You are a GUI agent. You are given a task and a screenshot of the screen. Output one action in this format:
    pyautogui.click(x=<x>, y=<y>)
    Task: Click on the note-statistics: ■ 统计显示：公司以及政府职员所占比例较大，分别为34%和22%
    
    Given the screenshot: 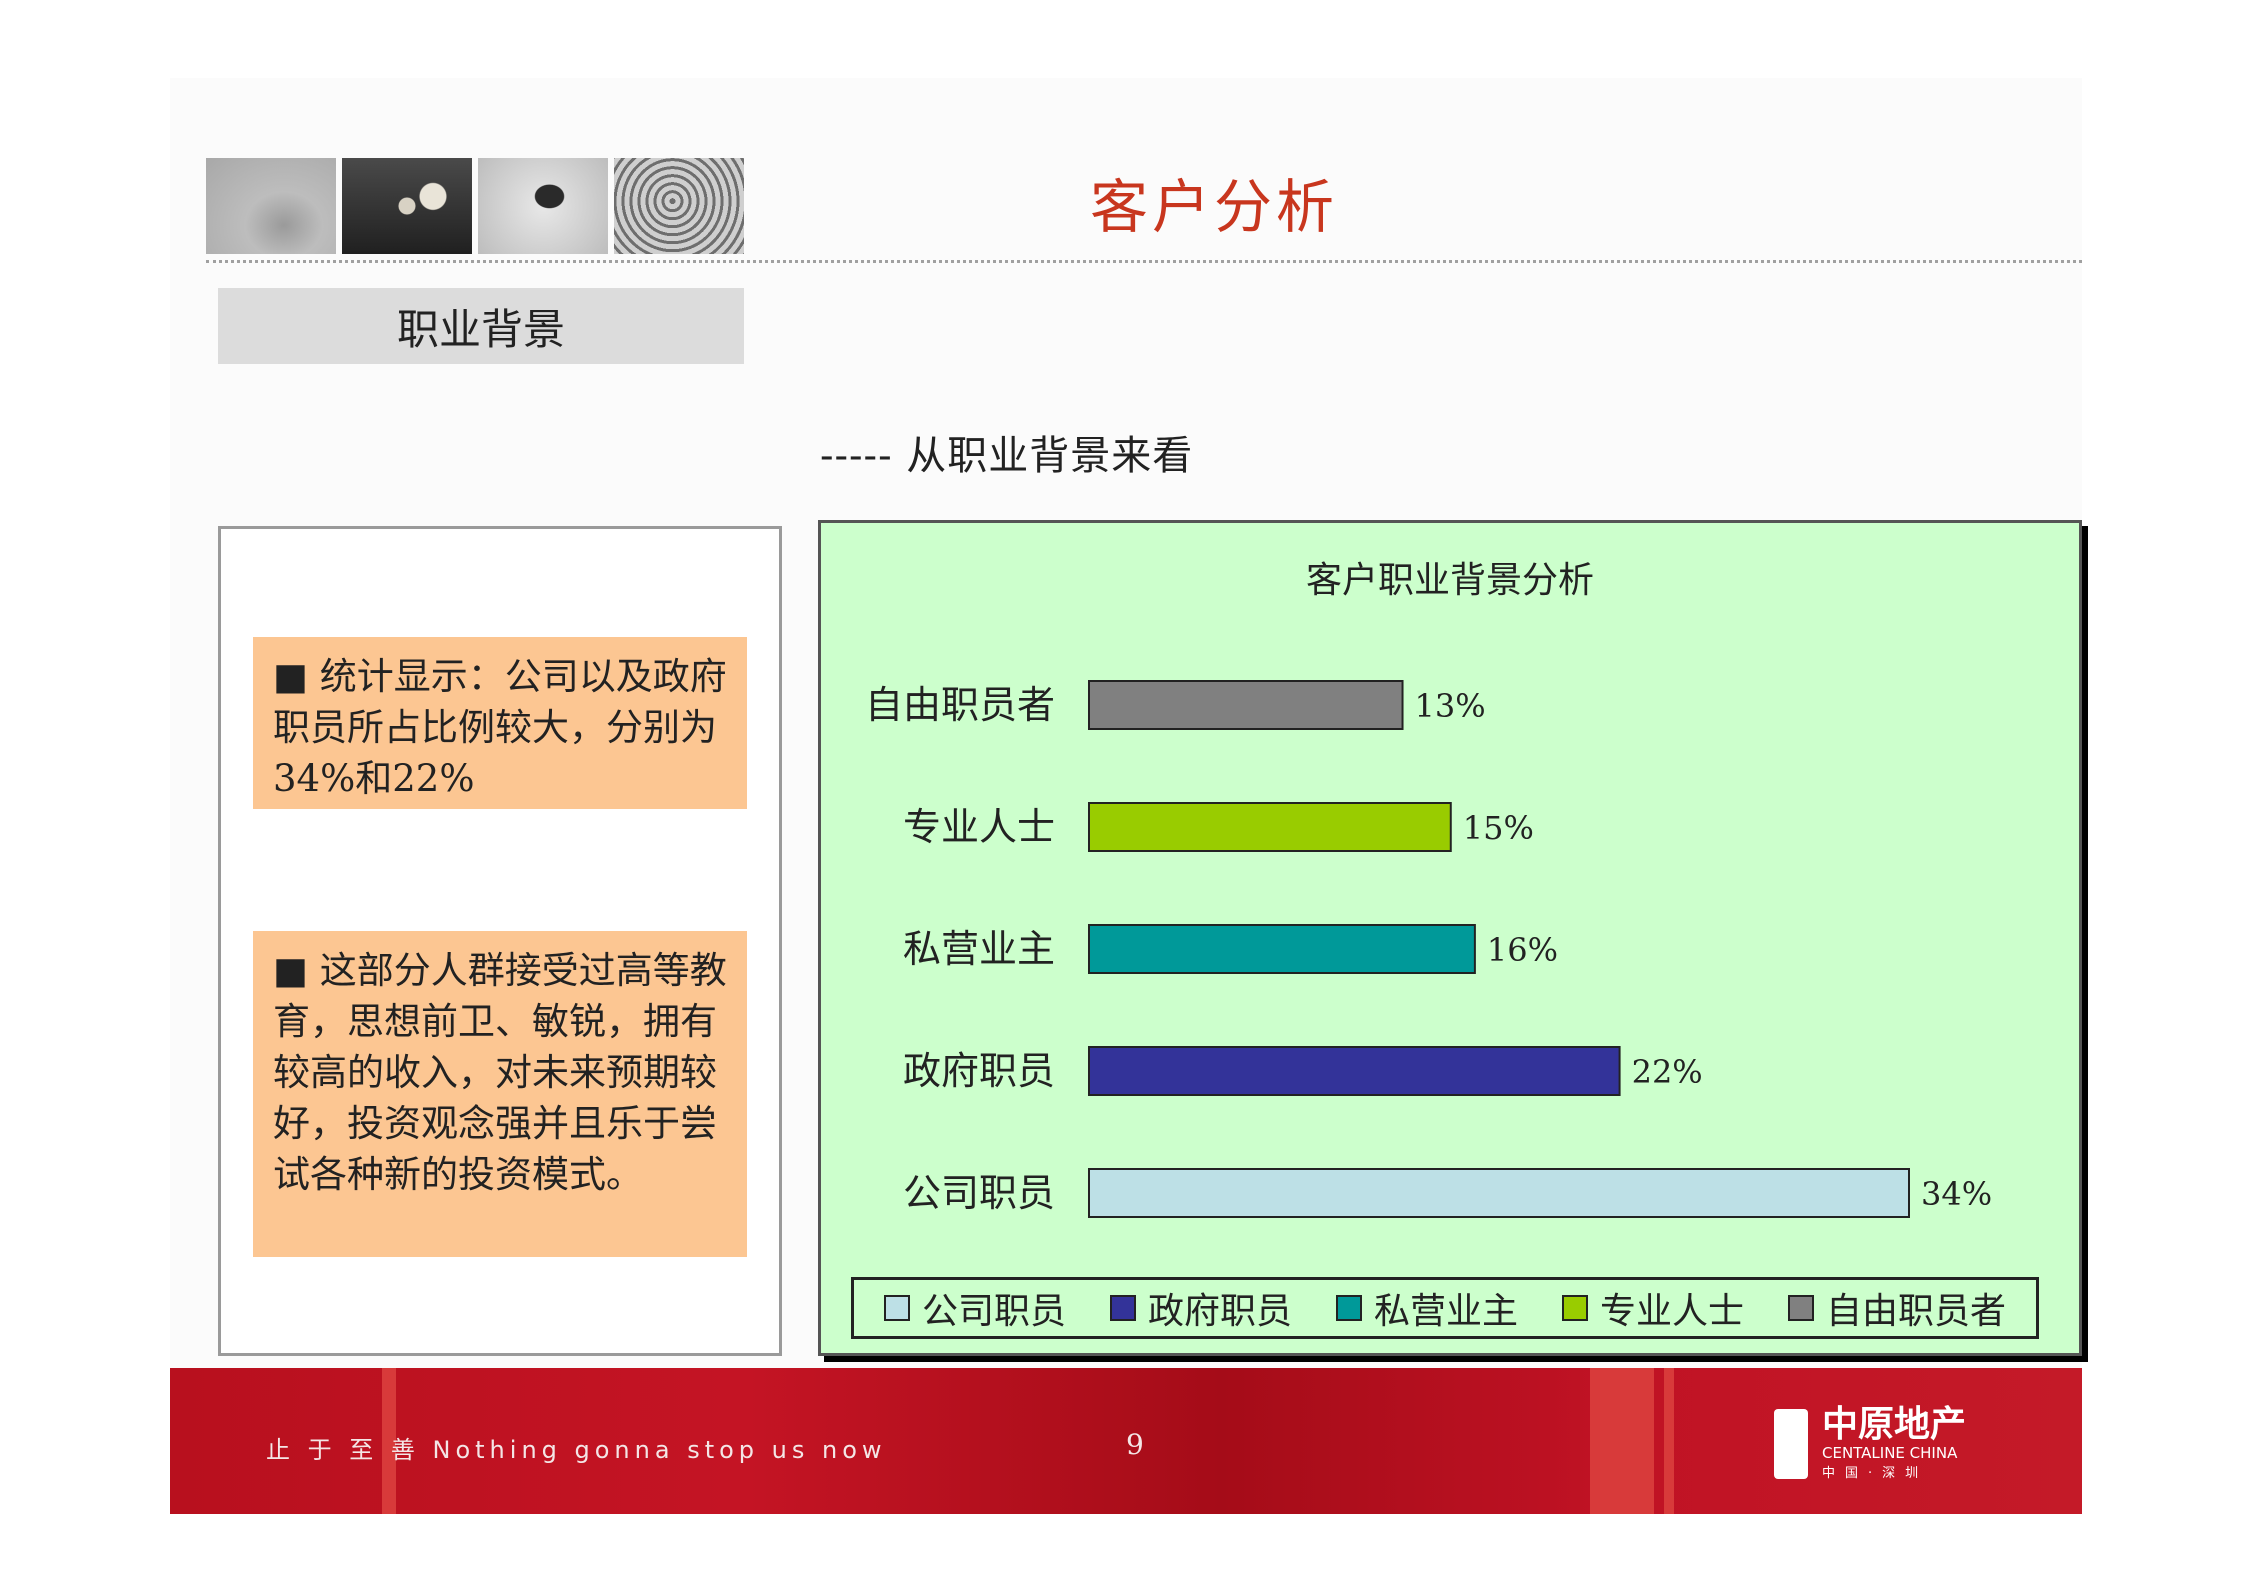 What is the action you would take?
    pyautogui.click(x=500, y=723)
    